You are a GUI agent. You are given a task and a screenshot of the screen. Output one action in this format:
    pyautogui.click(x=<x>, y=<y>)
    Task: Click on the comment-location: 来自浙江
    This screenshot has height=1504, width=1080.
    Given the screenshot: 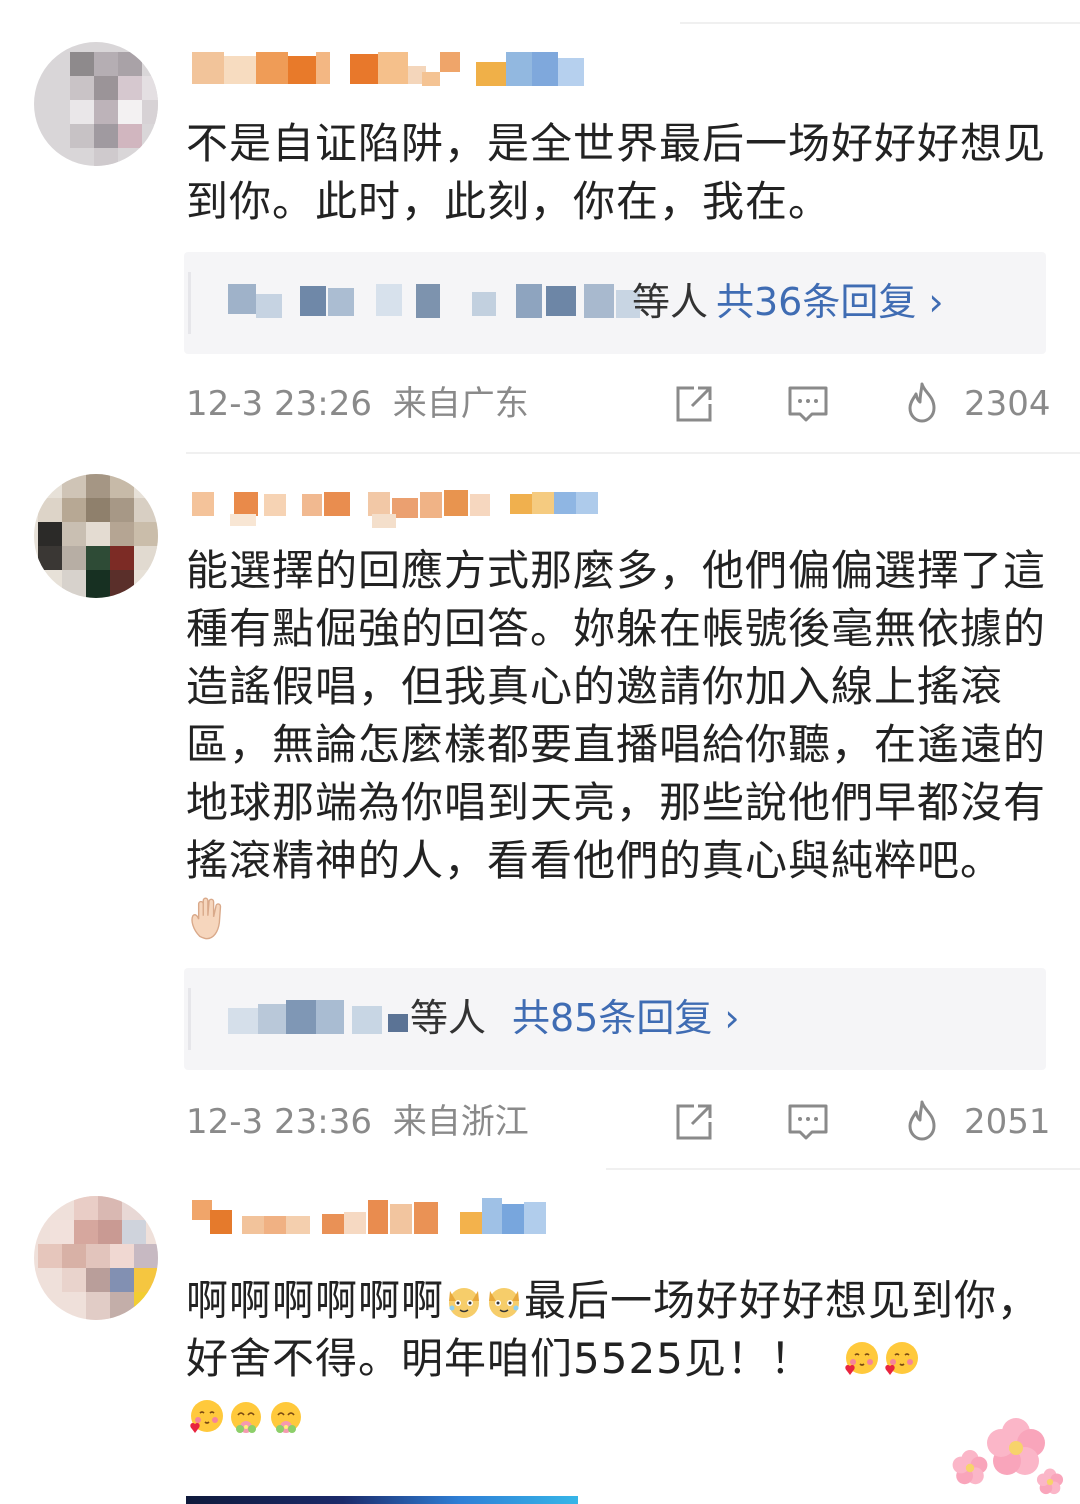 What is the action you would take?
    pyautogui.click(x=460, y=1122)
    